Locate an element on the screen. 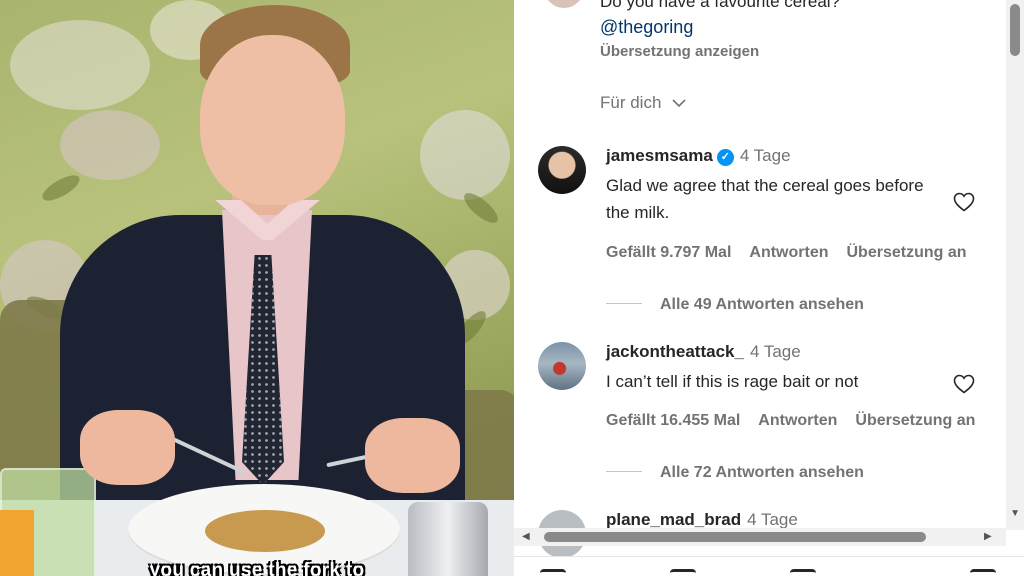 The height and width of the screenshot is (576, 1024). scroll-left-arrow-icon: ◀ is located at coordinates (526, 536).